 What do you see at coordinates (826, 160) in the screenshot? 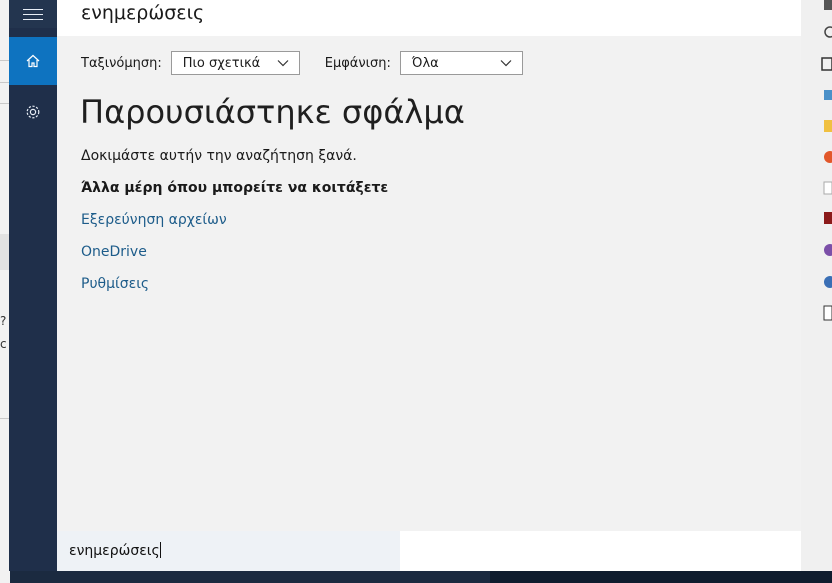
I see `desktop-icons-strip` at bounding box center [826, 160].